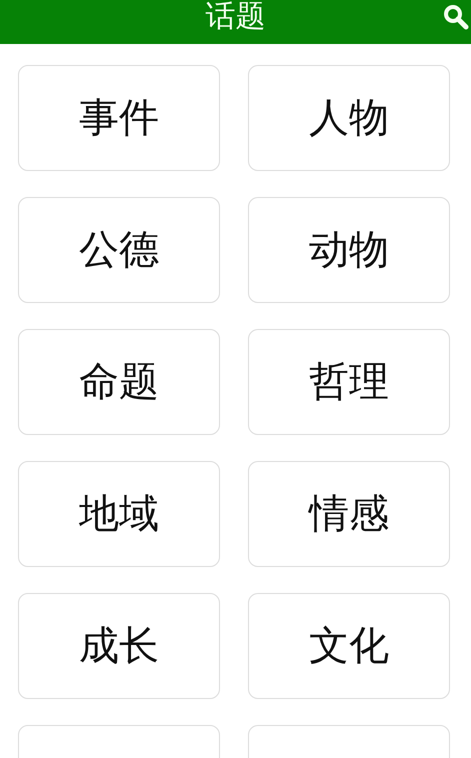  What do you see at coordinates (236, 17) in the screenshot?
I see `page-title: 话题` at bounding box center [236, 17].